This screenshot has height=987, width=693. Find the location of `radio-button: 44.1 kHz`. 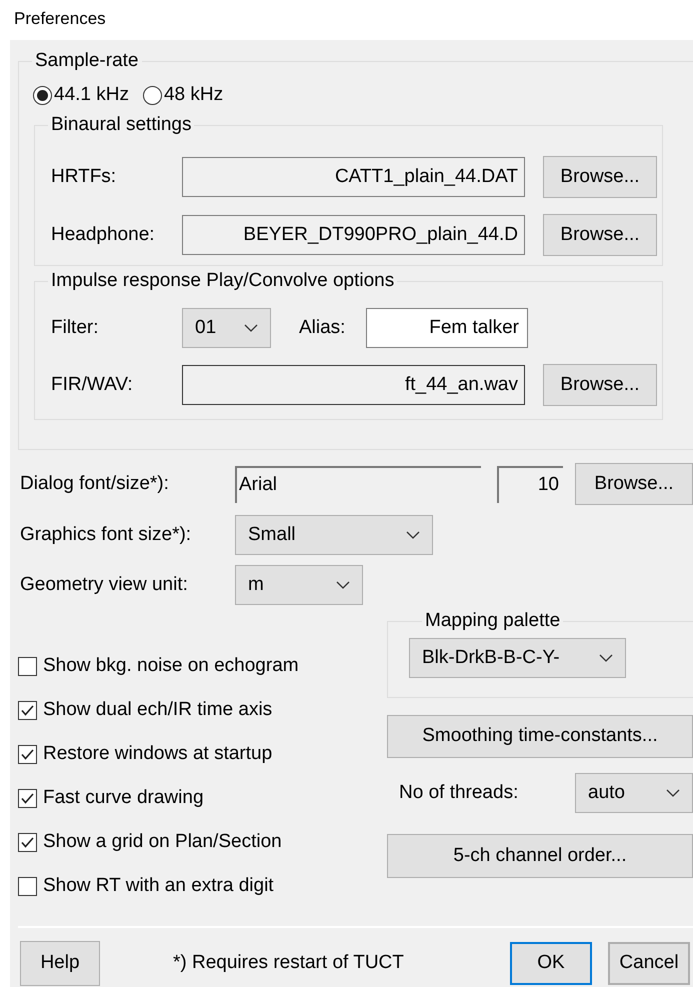

radio-button: 44.1 kHz is located at coordinates (81, 95).